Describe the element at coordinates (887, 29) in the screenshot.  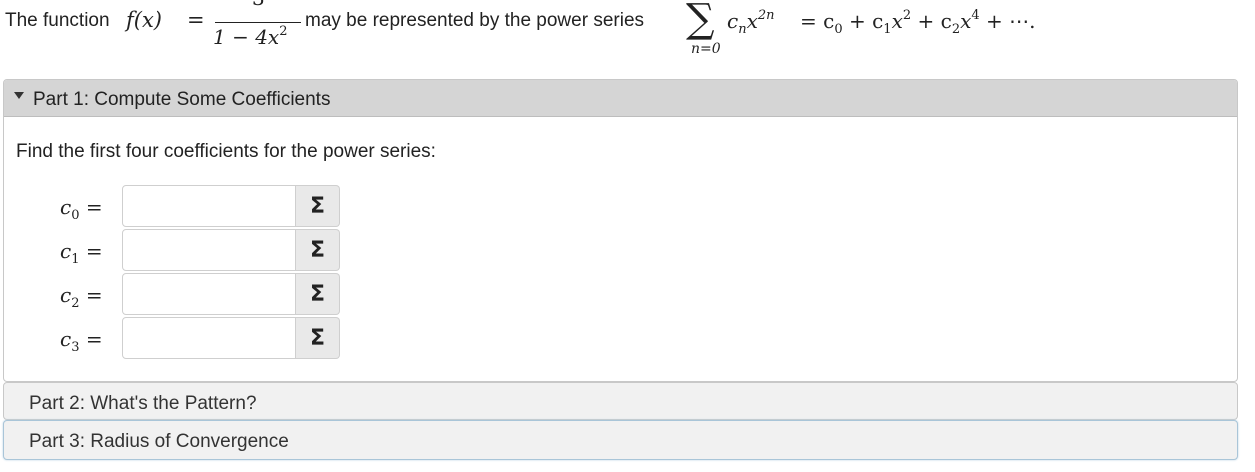
I see `expansion-index-1: 1` at that location.